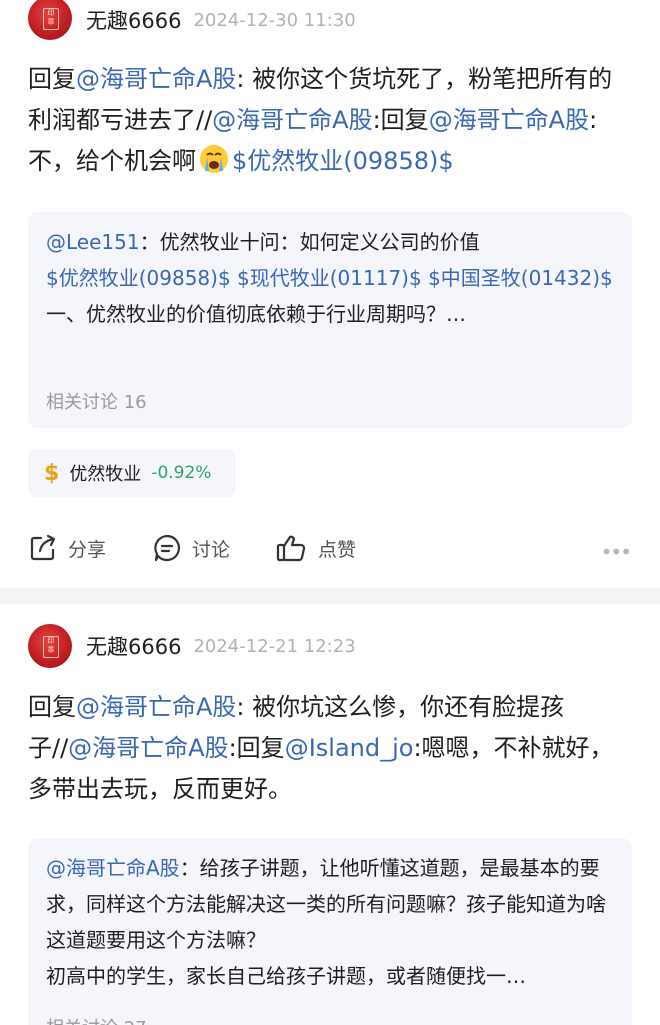 Image resolution: width=660 pixels, height=1025 pixels. What do you see at coordinates (43, 547) in the screenshot?
I see `share-icon` at bounding box center [43, 547].